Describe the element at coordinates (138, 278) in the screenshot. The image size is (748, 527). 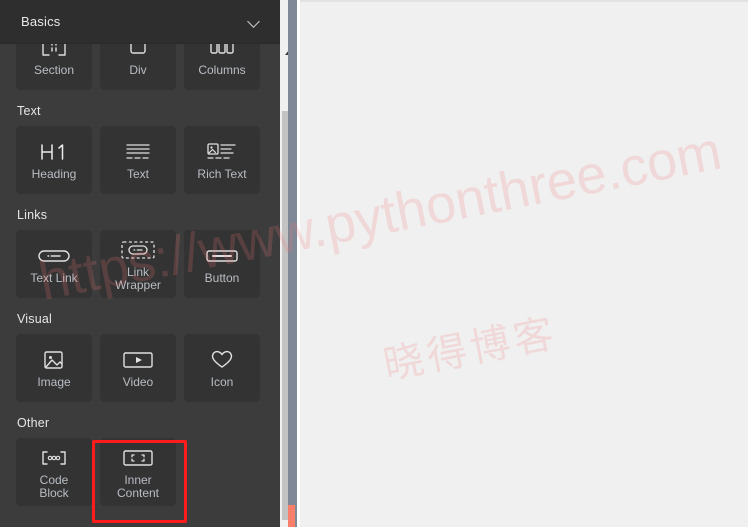
I see `element-tile-label: Link Wrapper` at that location.